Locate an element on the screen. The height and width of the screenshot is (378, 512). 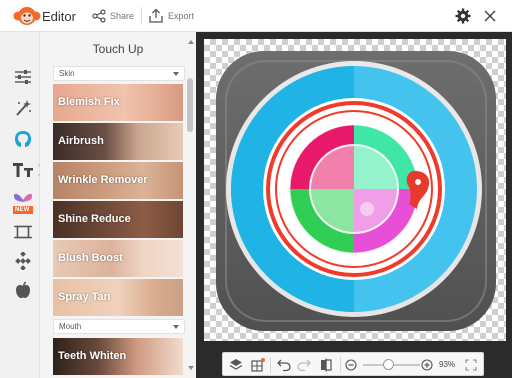
share-button: Share is located at coordinates (113, 16).